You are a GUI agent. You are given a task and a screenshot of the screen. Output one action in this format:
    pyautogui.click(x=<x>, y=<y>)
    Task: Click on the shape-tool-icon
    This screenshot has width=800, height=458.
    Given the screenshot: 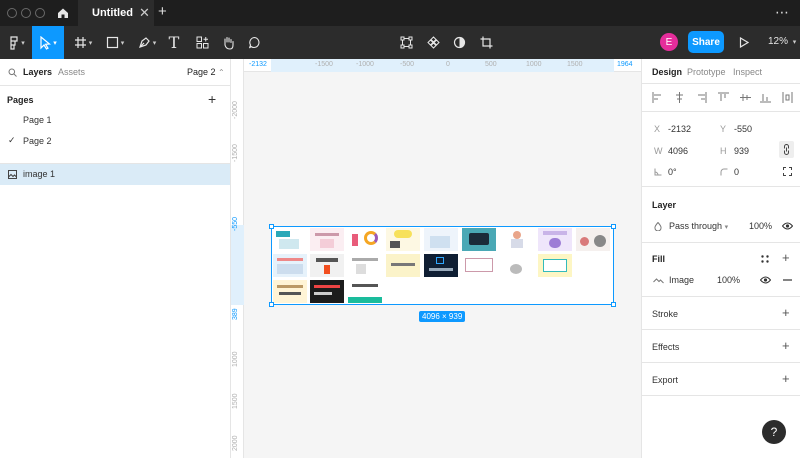 What is the action you would take?
    pyautogui.click(x=112, y=42)
    